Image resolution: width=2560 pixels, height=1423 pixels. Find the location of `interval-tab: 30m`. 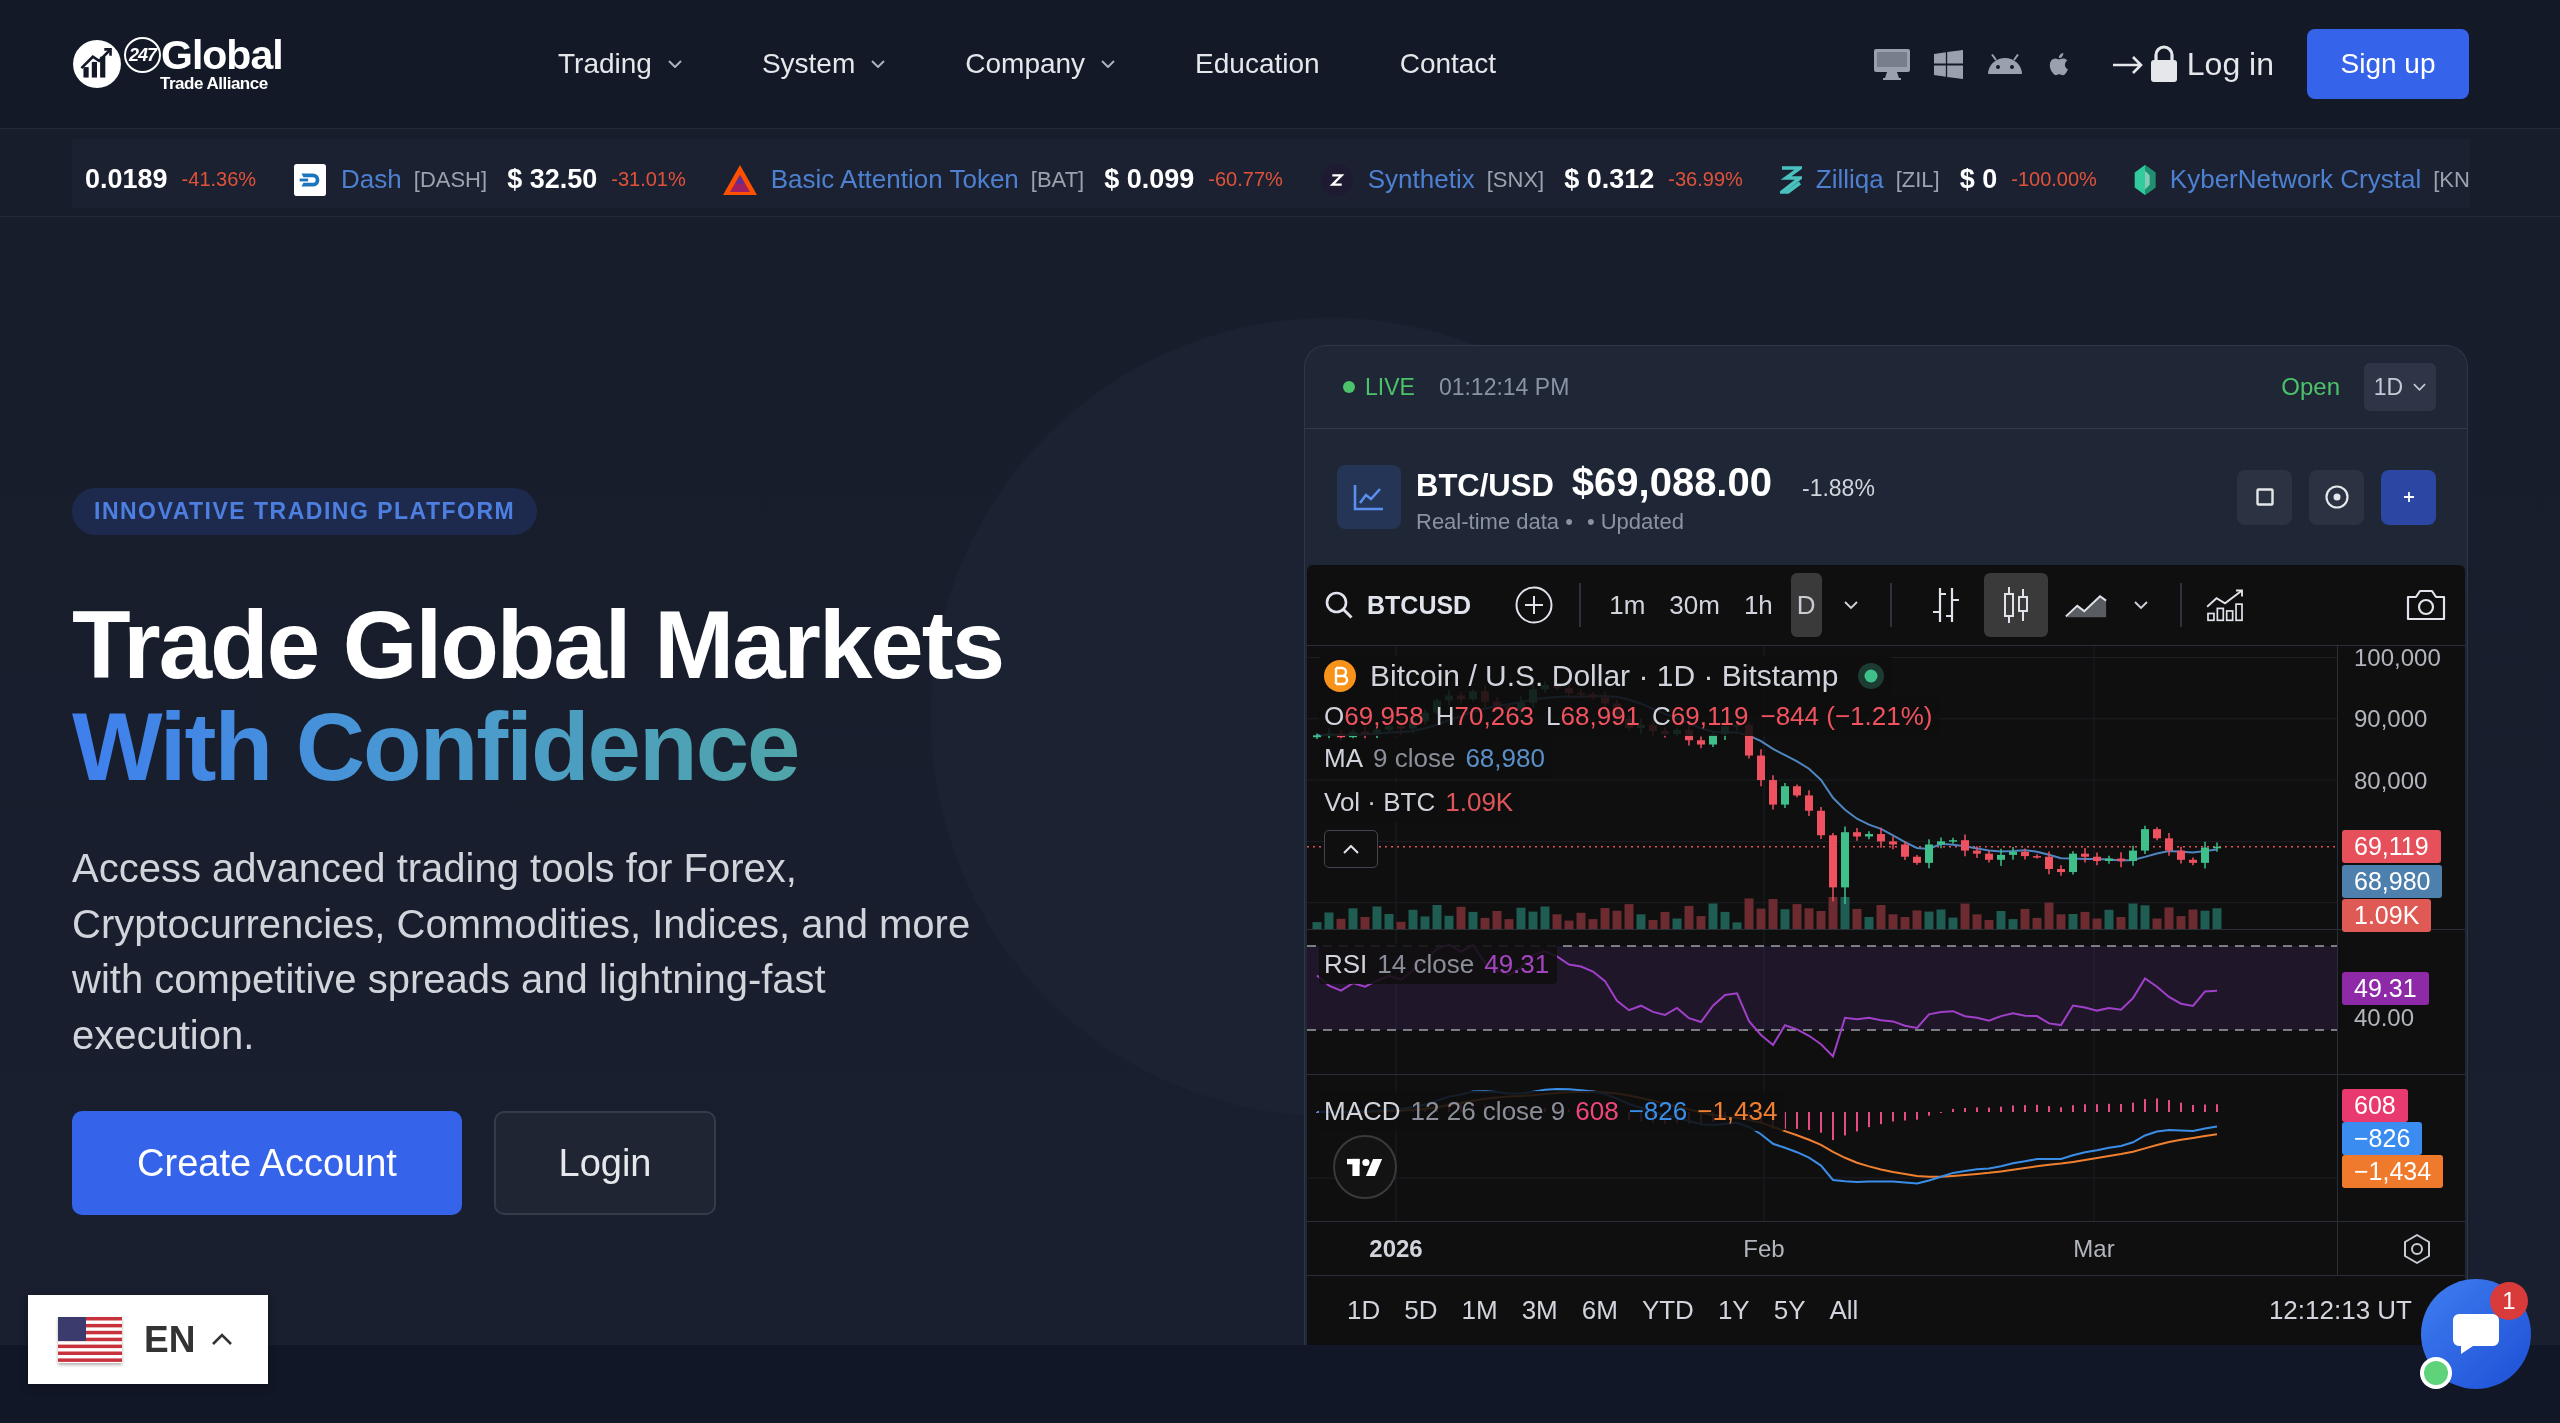

interval-tab: 30m is located at coordinates (1694, 605).